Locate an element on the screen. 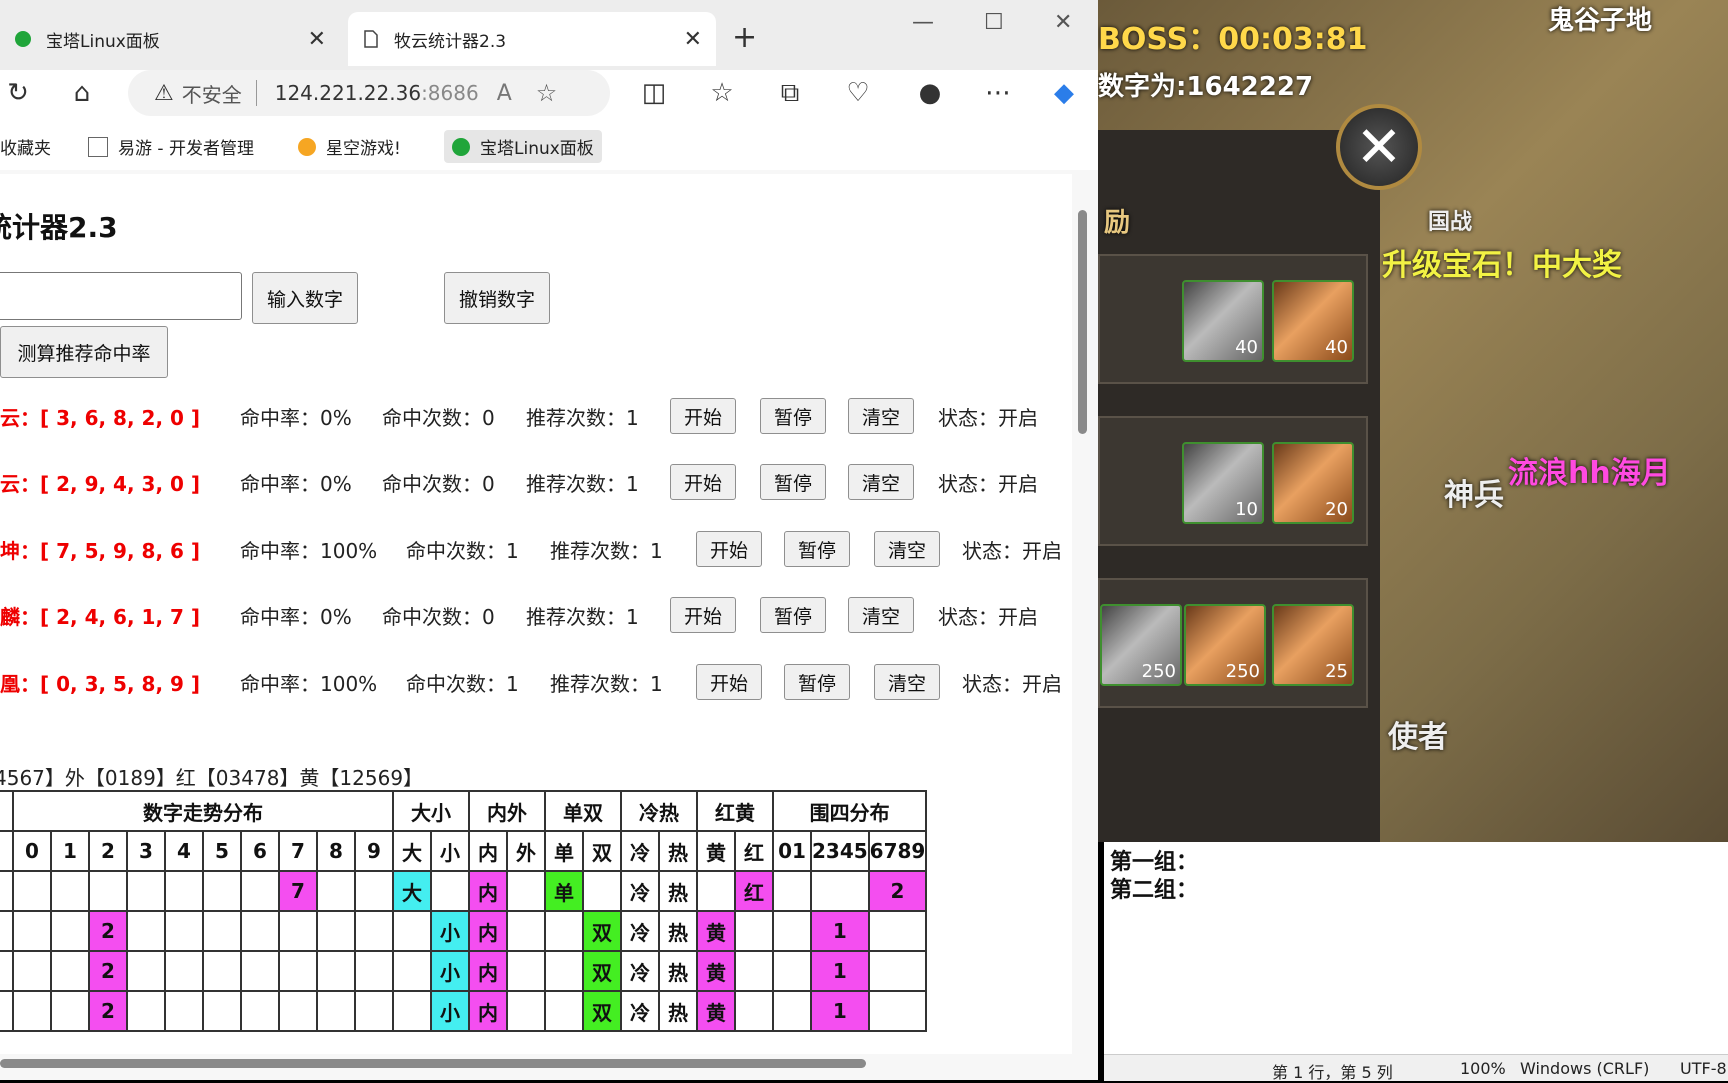  close-reward-icon: ✕ is located at coordinates (1379, 147).